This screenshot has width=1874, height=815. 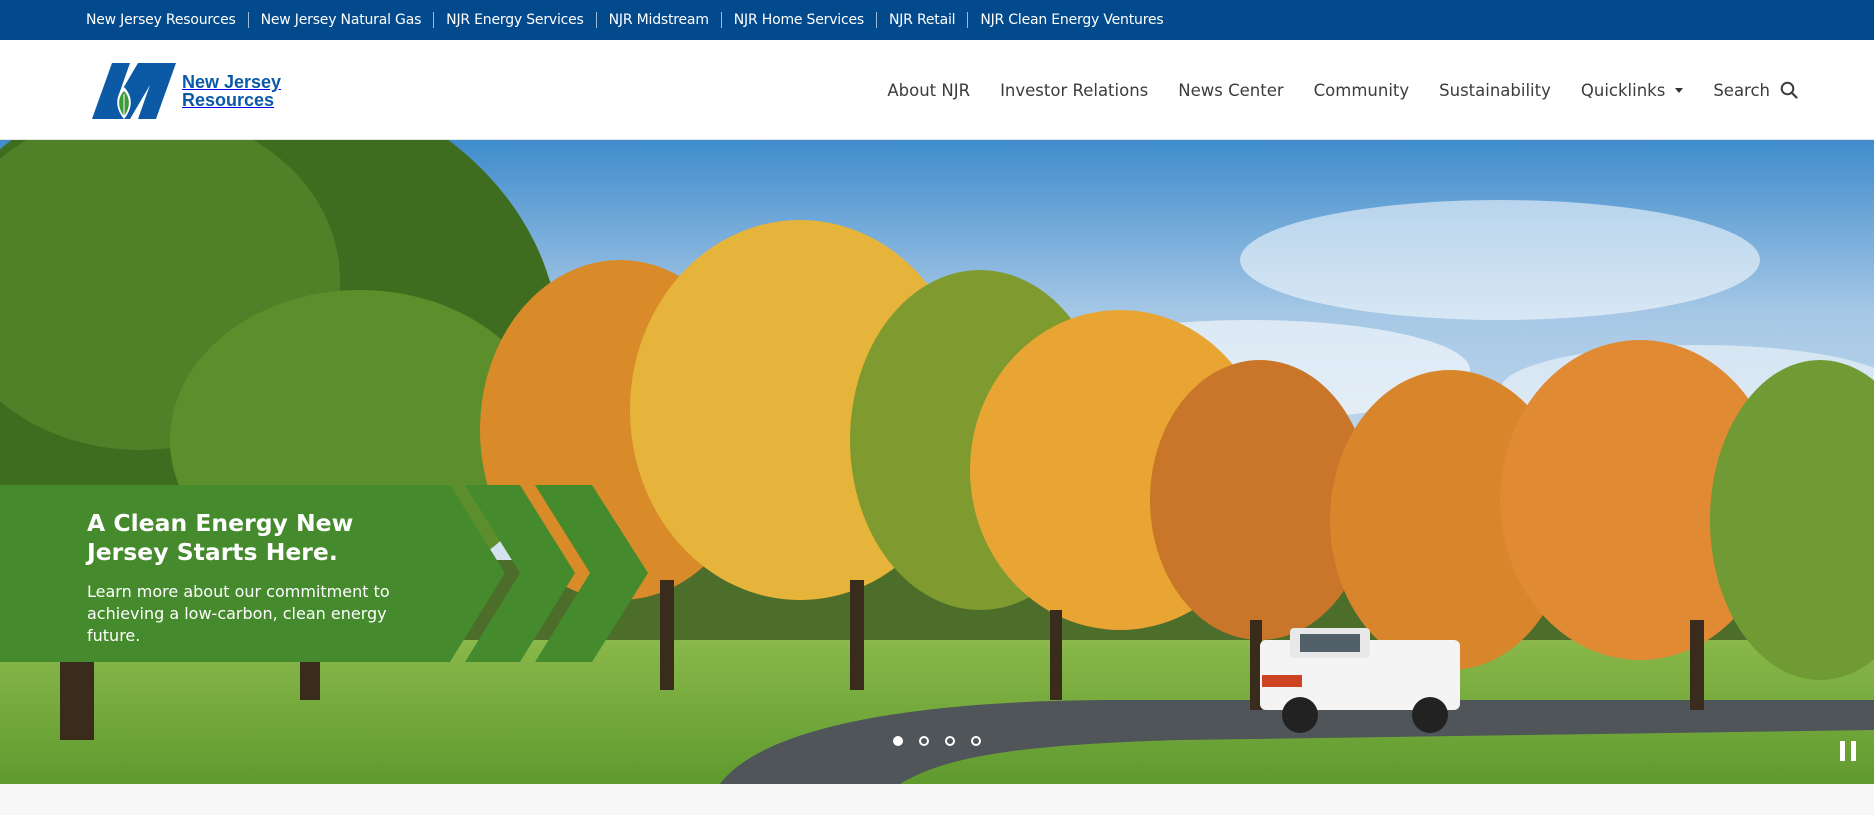 What do you see at coordinates (341, 20) in the screenshot?
I see `subsidiary-link-new-jersey-natural-gas: New Jersey Natural Gas` at bounding box center [341, 20].